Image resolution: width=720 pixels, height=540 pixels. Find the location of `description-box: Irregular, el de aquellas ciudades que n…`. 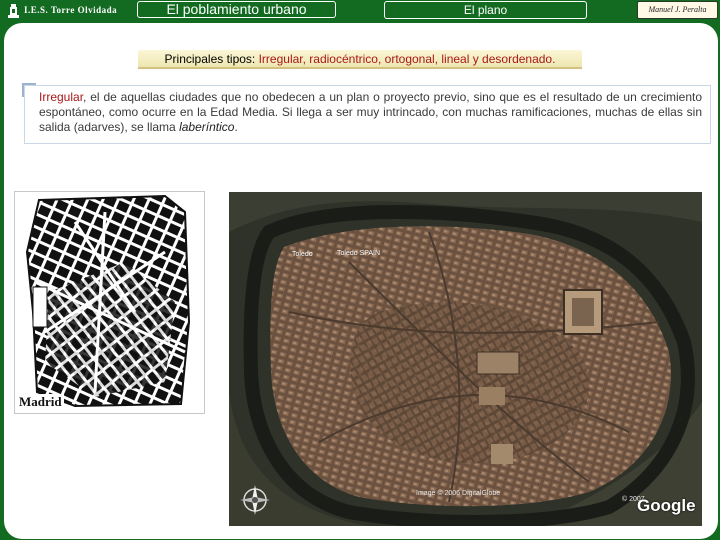

description-box: Irregular, el de aquellas ciudades que n… is located at coordinates (367, 114).